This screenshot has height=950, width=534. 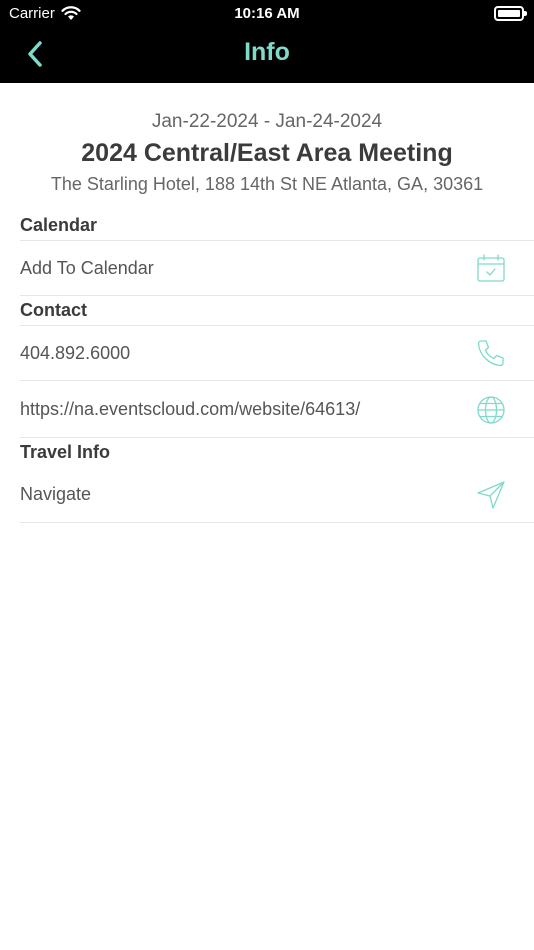 What do you see at coordinates (491, 353) in the screenshot?
I see `phone-icon` at bounding box center [491, 353].